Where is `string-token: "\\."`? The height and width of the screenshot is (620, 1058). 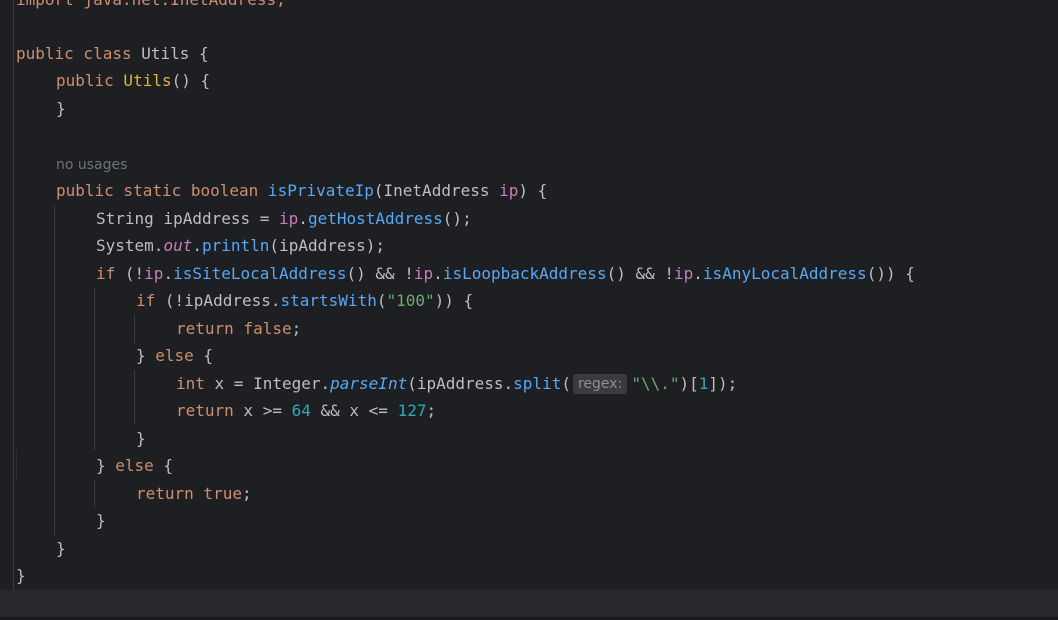
string-token: "\\." is located at coordinates (655, 383).